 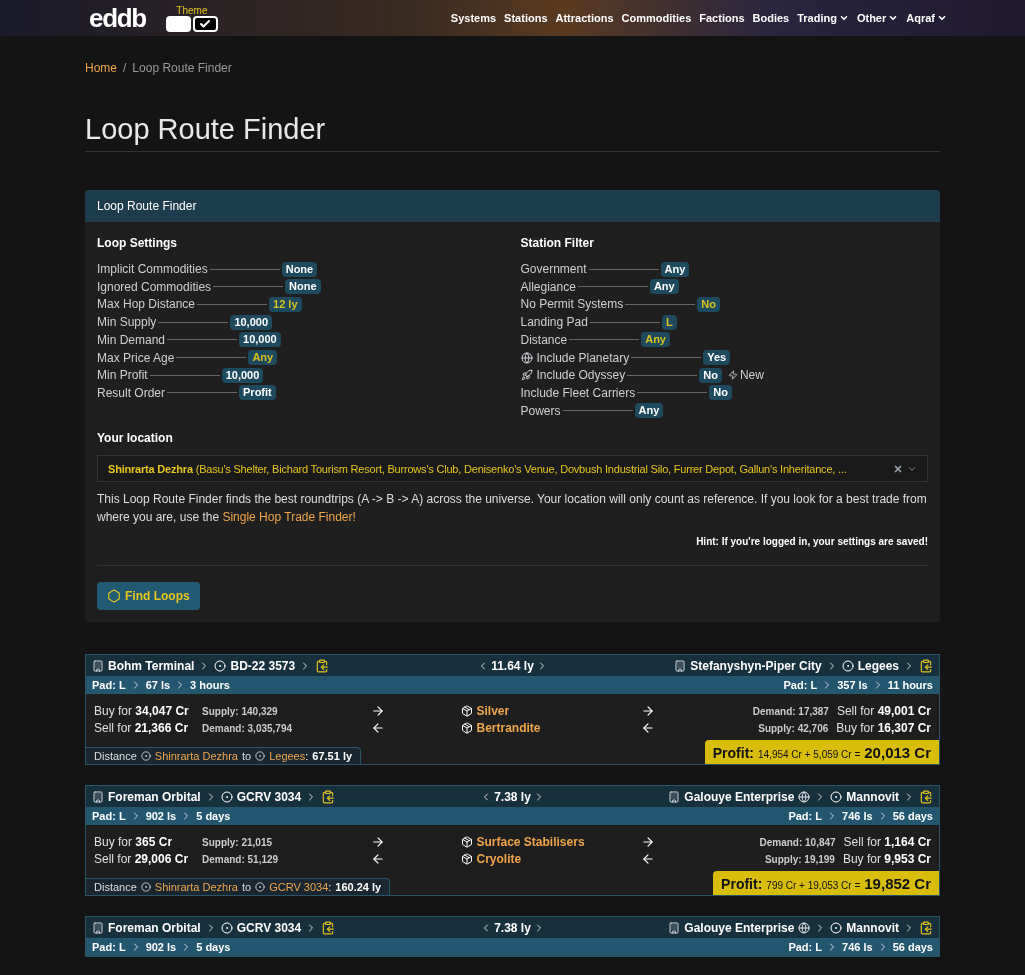 I want to click on commodity-name: Bertrandite, so click(x=508, y=728).